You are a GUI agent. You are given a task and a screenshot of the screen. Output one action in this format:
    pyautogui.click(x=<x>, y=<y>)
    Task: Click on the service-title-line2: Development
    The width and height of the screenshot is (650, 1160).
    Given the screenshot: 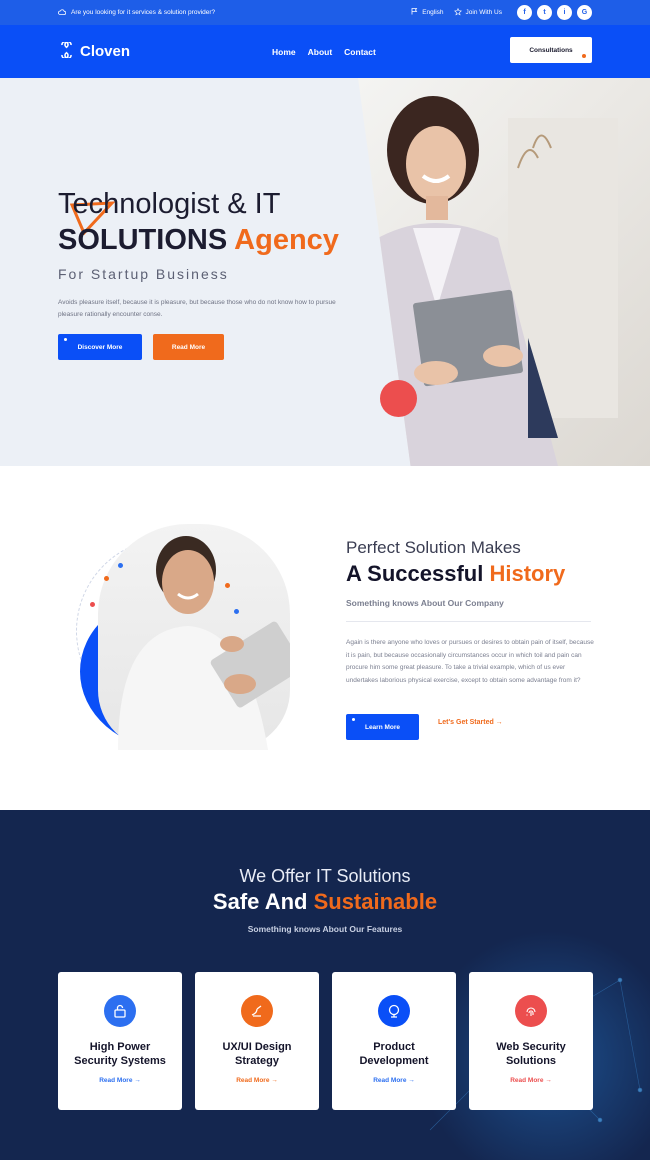 What is the action you would take?
    pyautogui.click(x=394, y=1061)
    